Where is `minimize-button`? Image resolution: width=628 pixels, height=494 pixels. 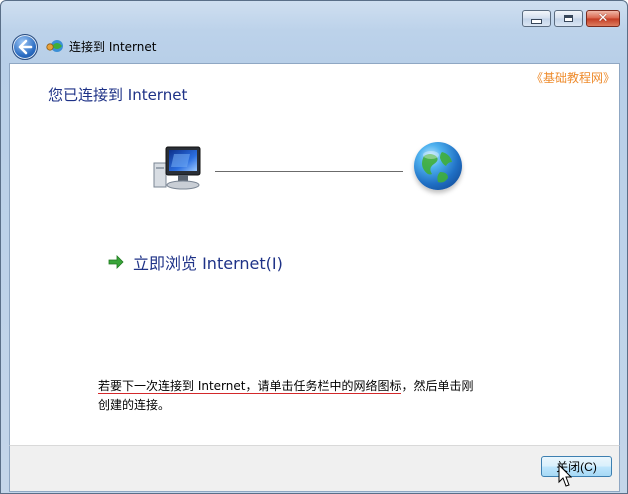
minimize-button is located at coordinates (536, 18).